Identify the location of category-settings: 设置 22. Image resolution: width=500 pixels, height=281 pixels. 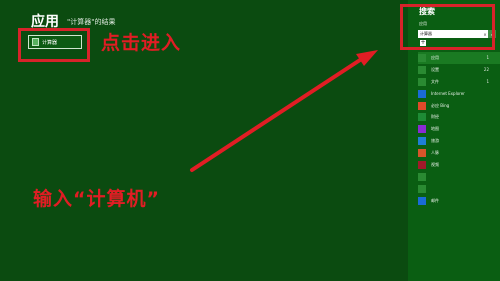
(459, 70).